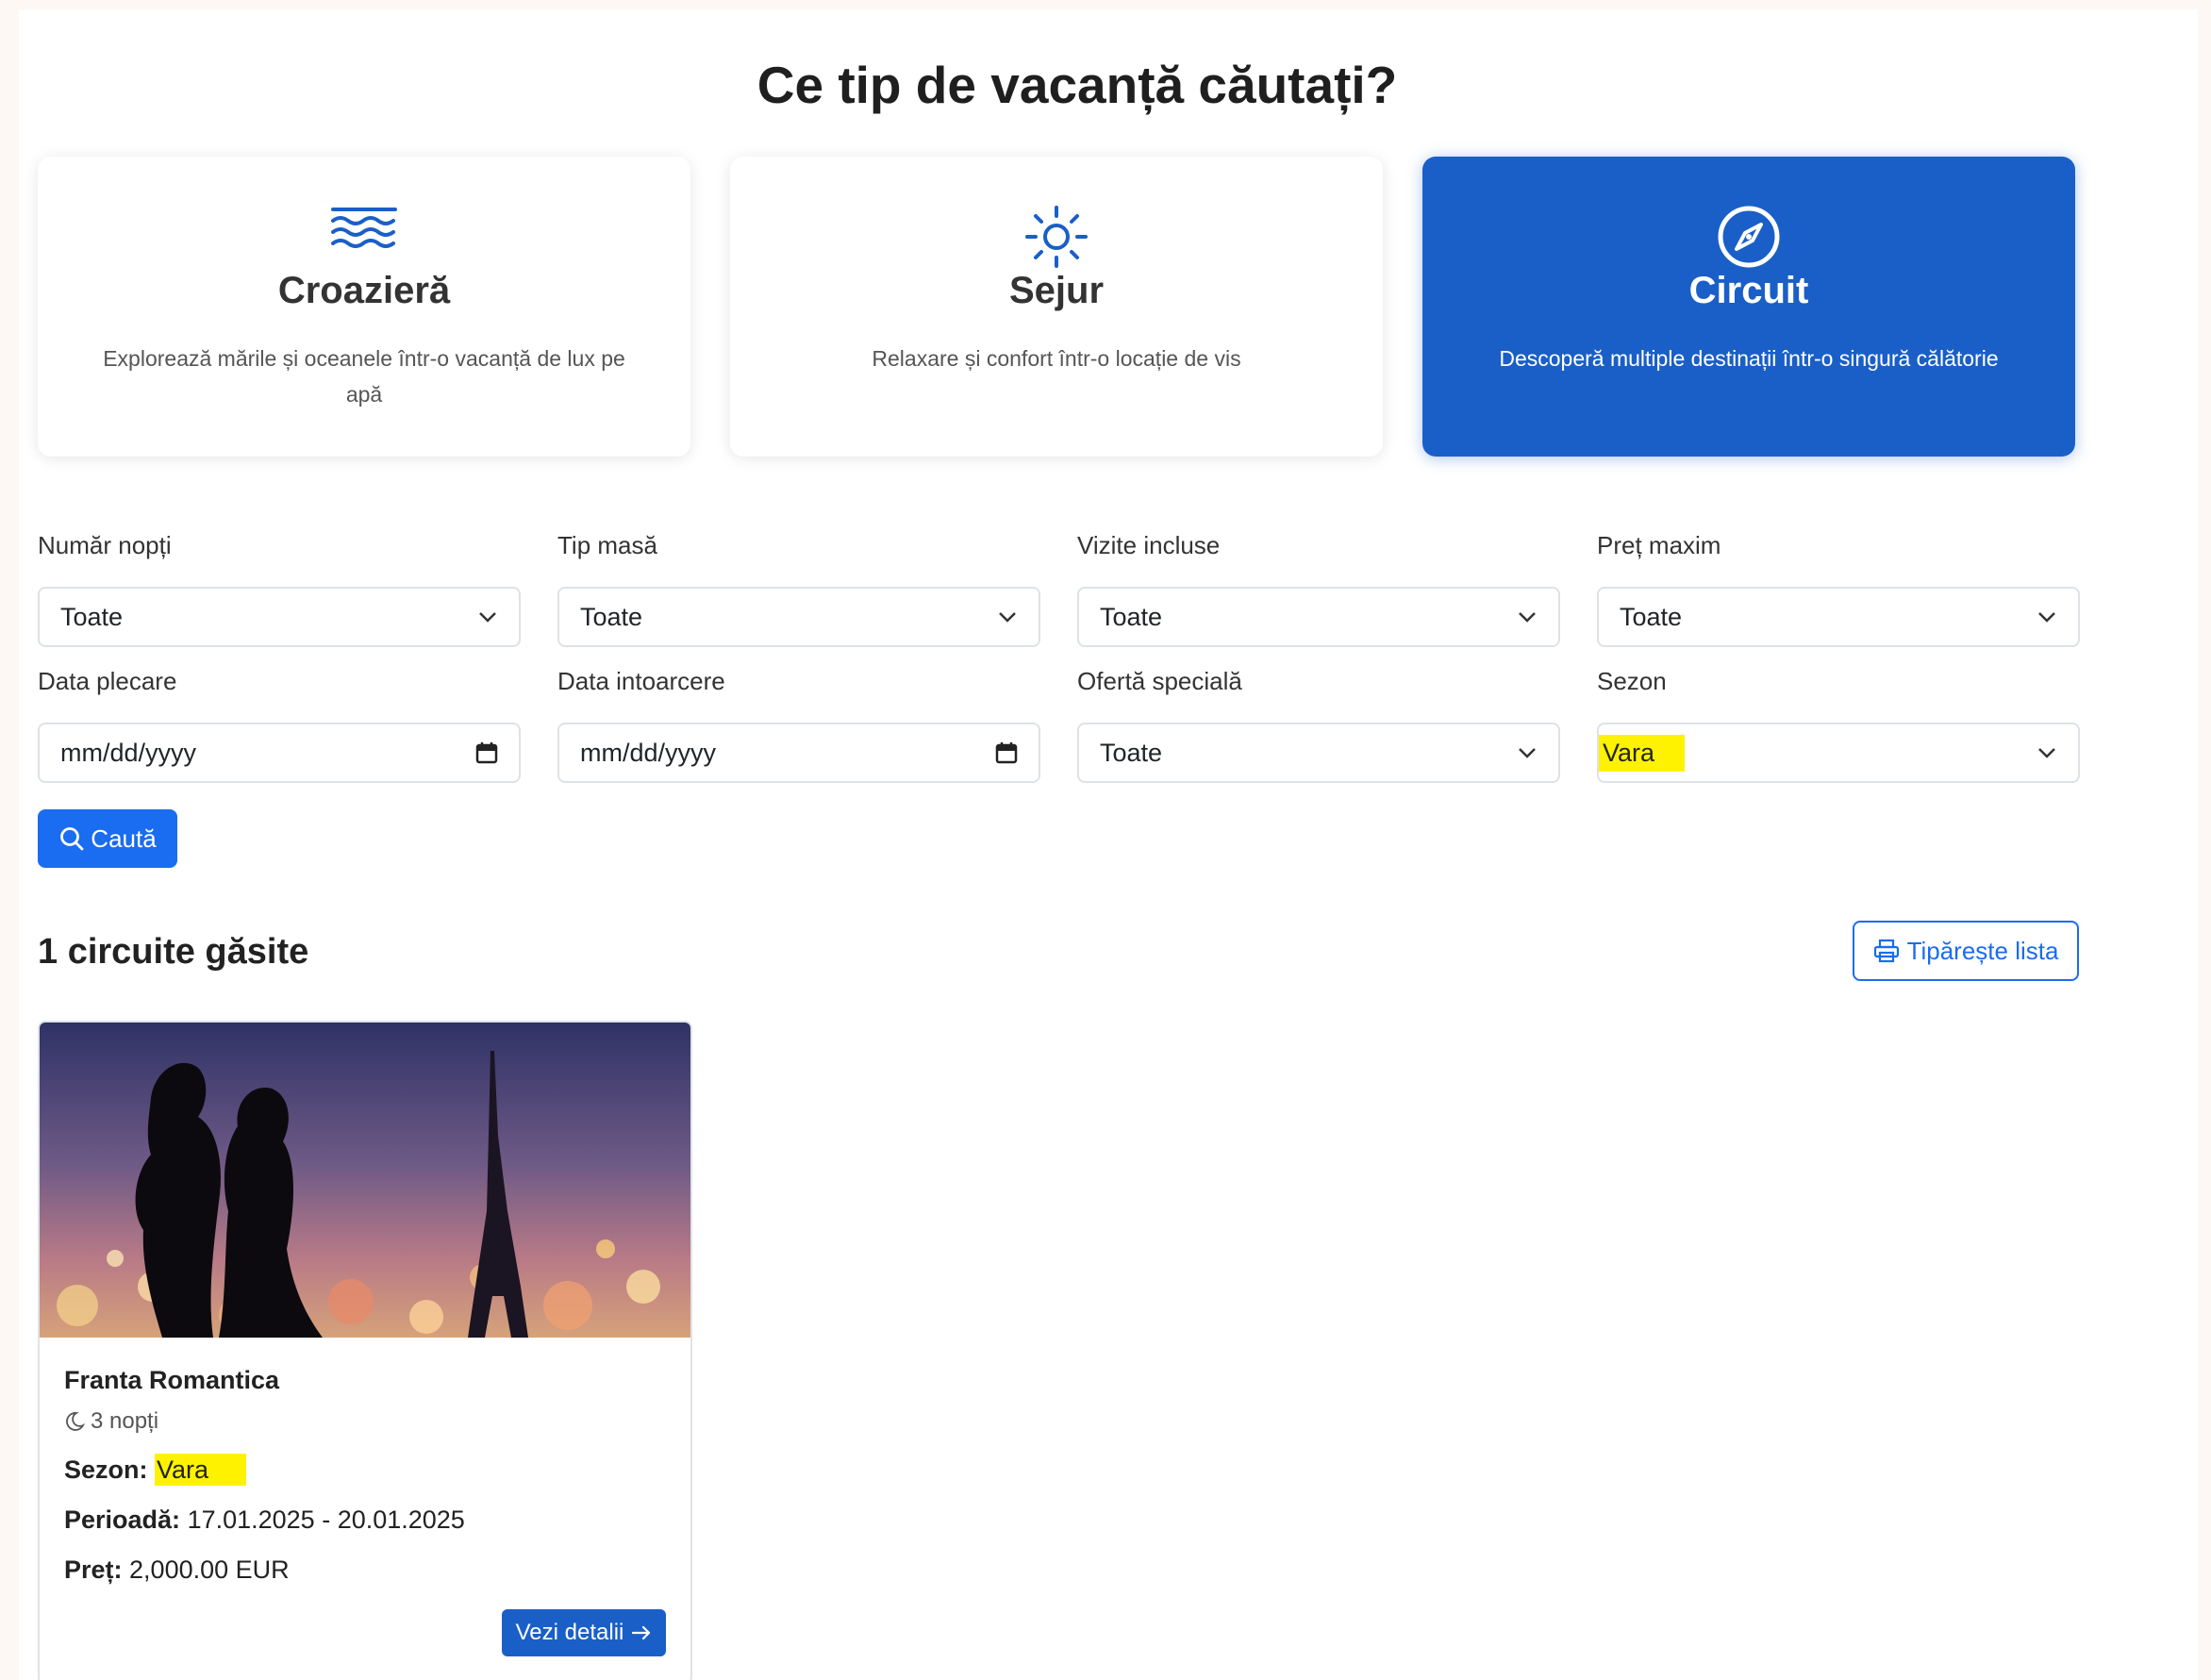 Image resolution: width=2211 pixels, height=1680 pixels. Describe the element at coordinates (106, 1469) in the screenshot. I see `season-label: Sezon:` at that location.